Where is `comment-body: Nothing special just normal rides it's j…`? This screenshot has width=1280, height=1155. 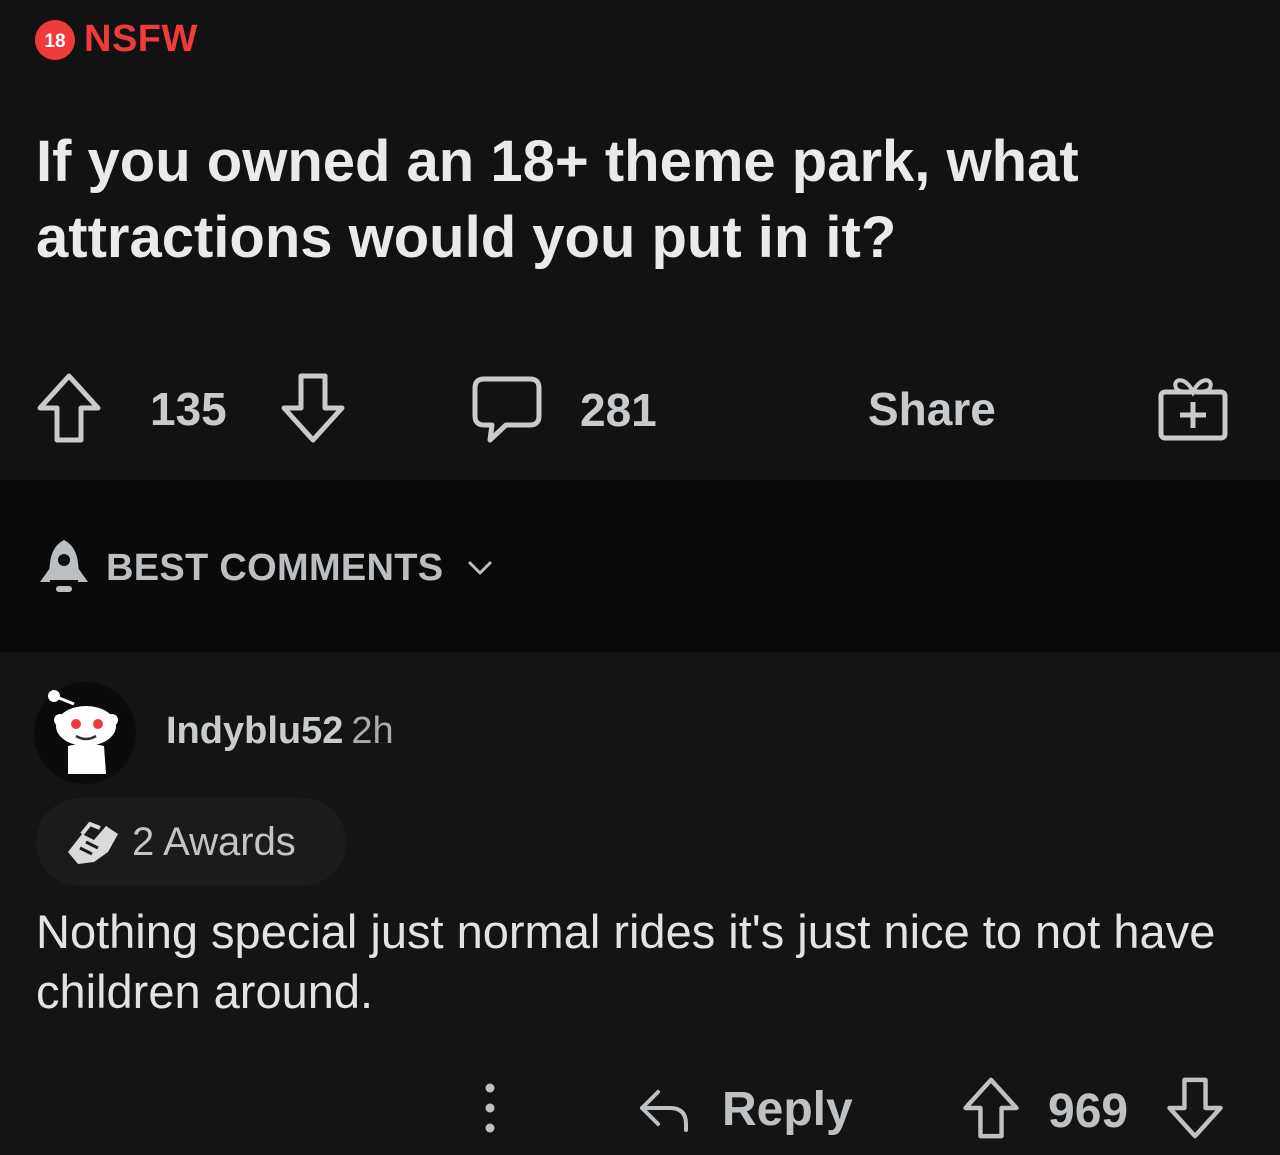
comment-body: Nothing special just normal rides it's j… is located at coordinates (626, 961).